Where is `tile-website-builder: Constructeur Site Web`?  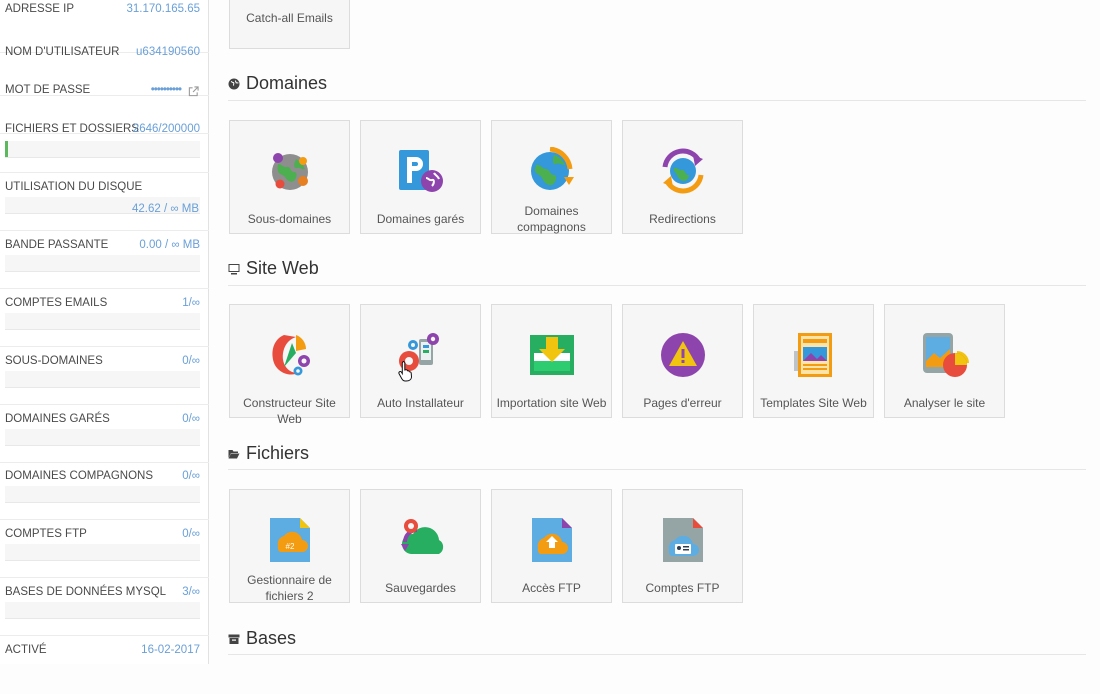
tile-website-builder: Constructeur Site Web is located at coordinates (289, 365).